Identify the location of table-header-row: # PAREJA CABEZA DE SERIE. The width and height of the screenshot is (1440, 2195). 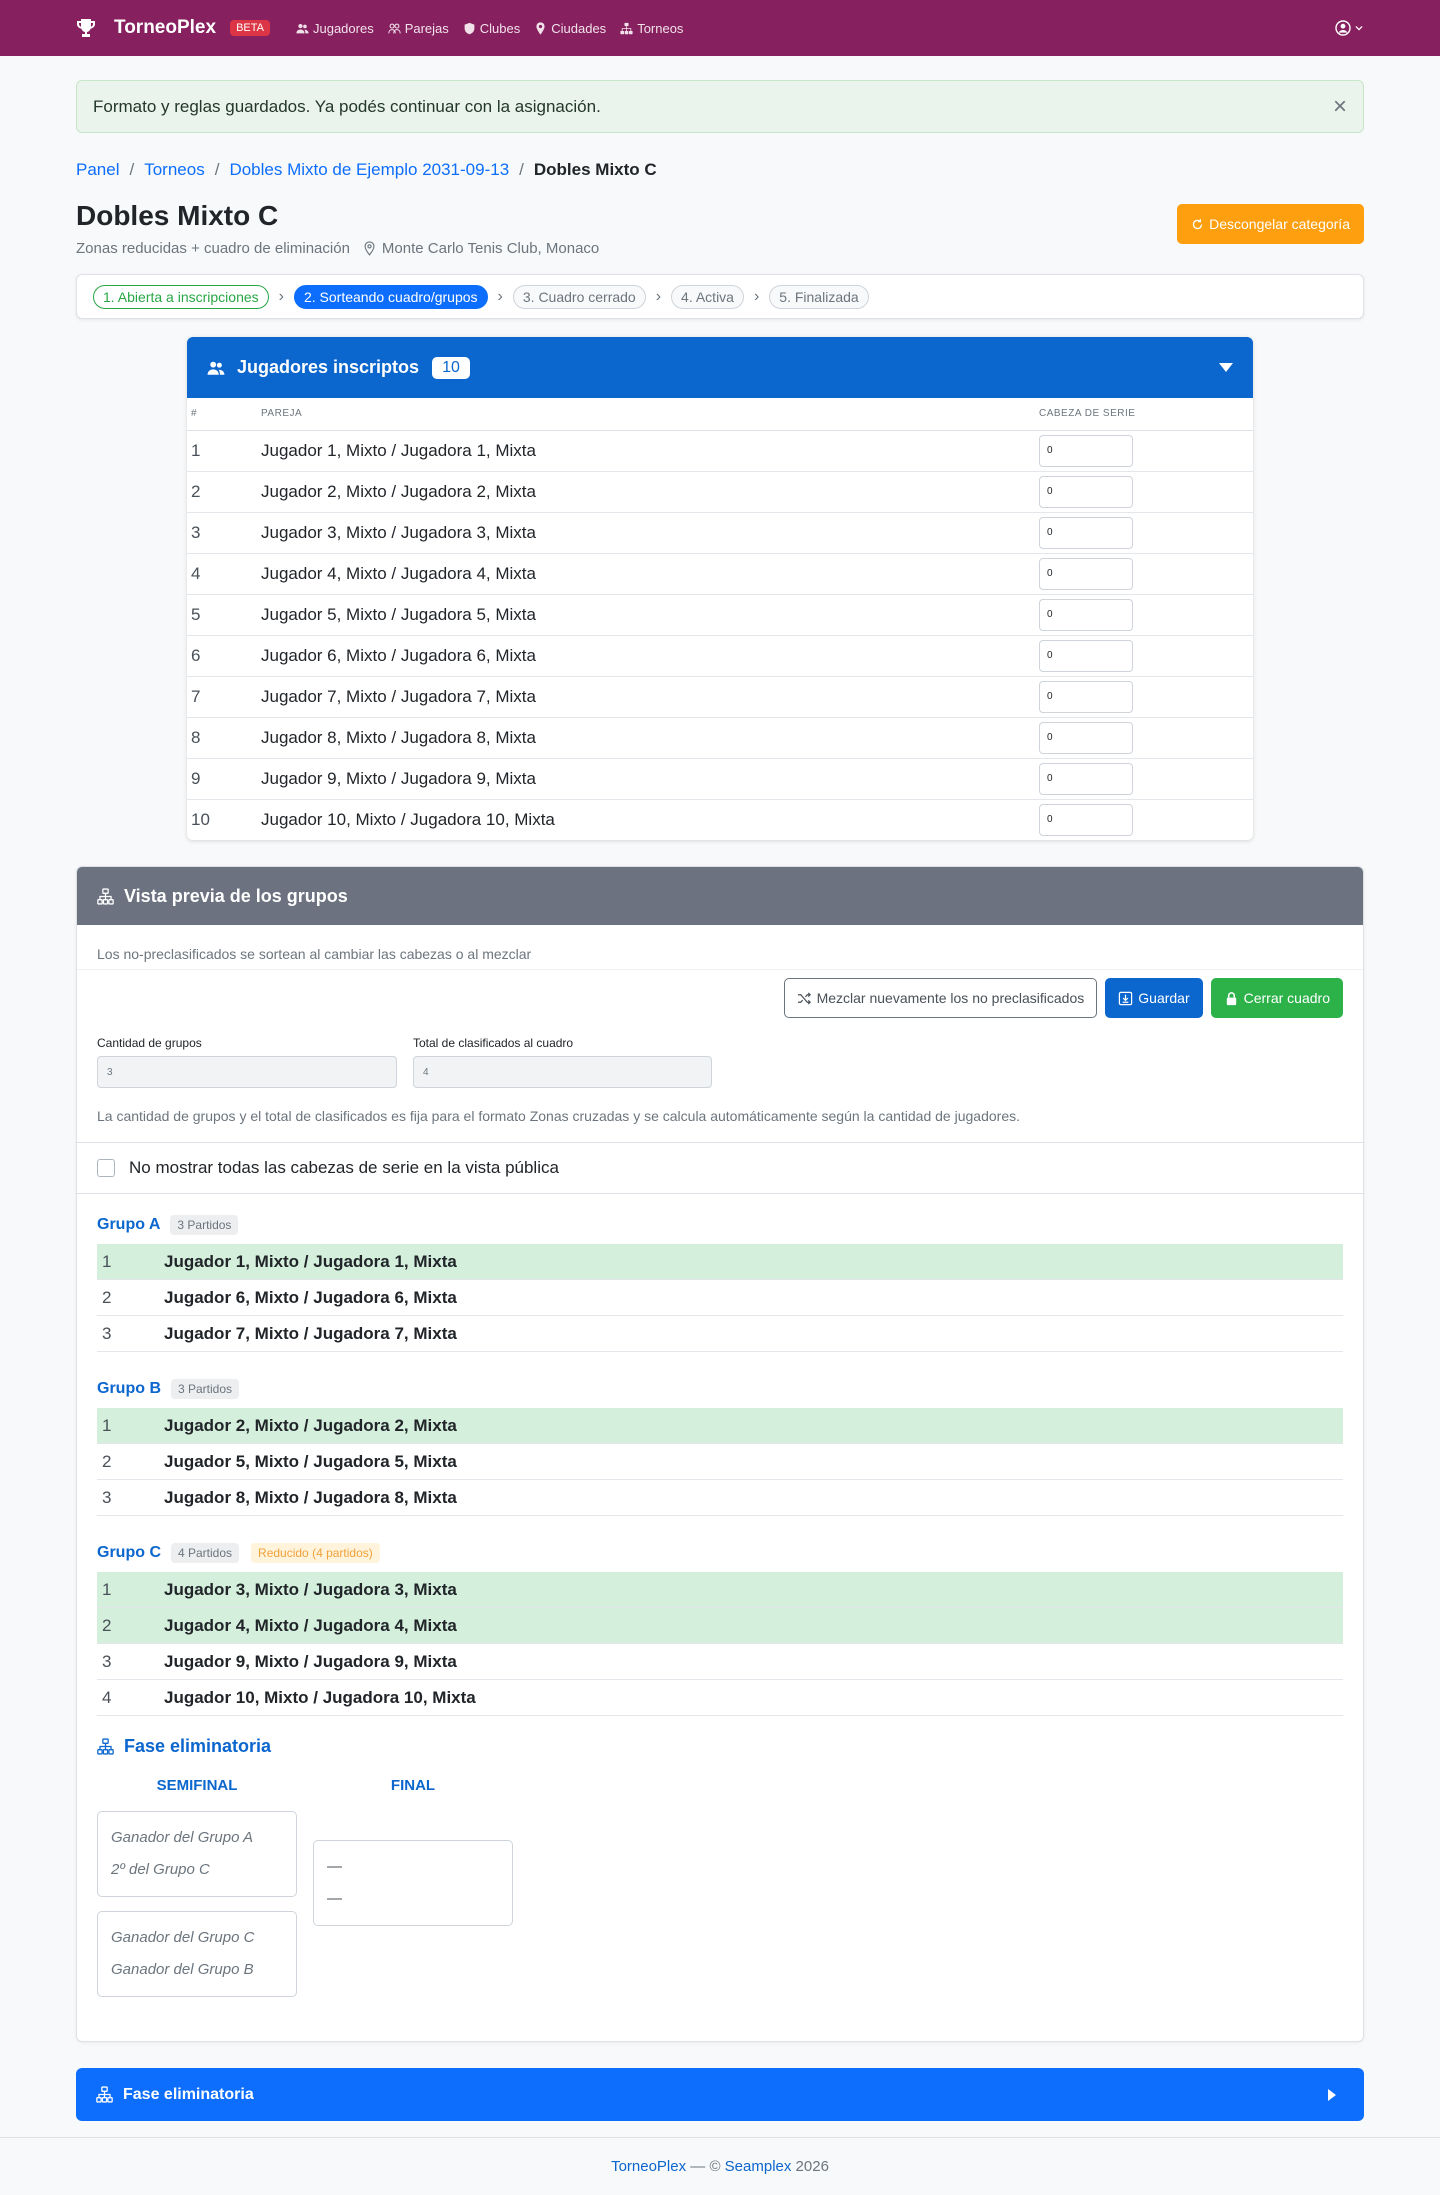
(720, 414).